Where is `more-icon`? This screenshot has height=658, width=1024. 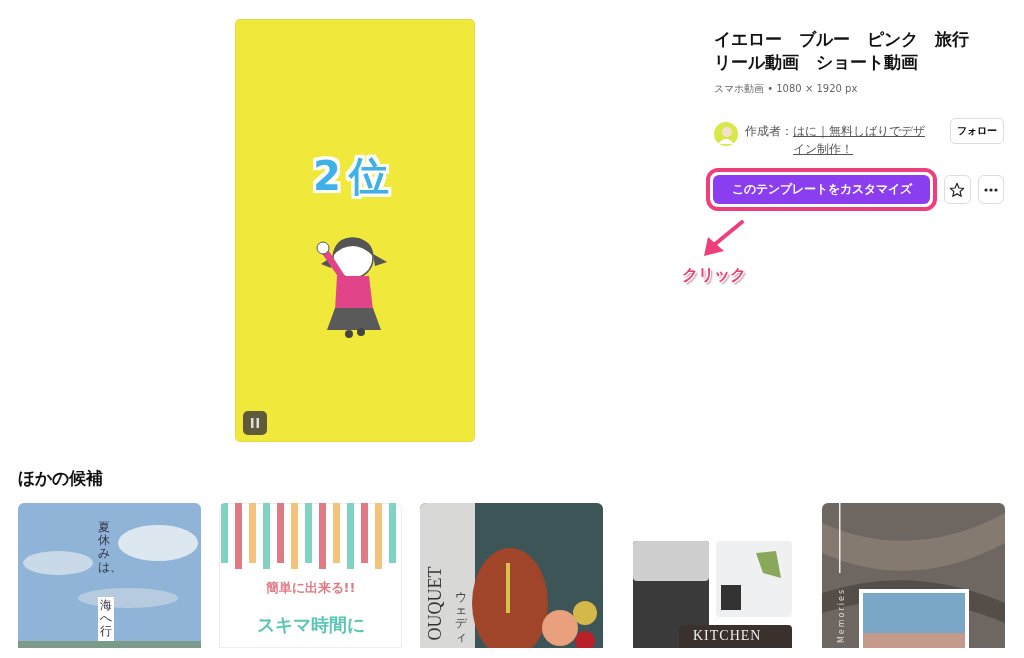
more-icon is located at coordinates (990, 189).